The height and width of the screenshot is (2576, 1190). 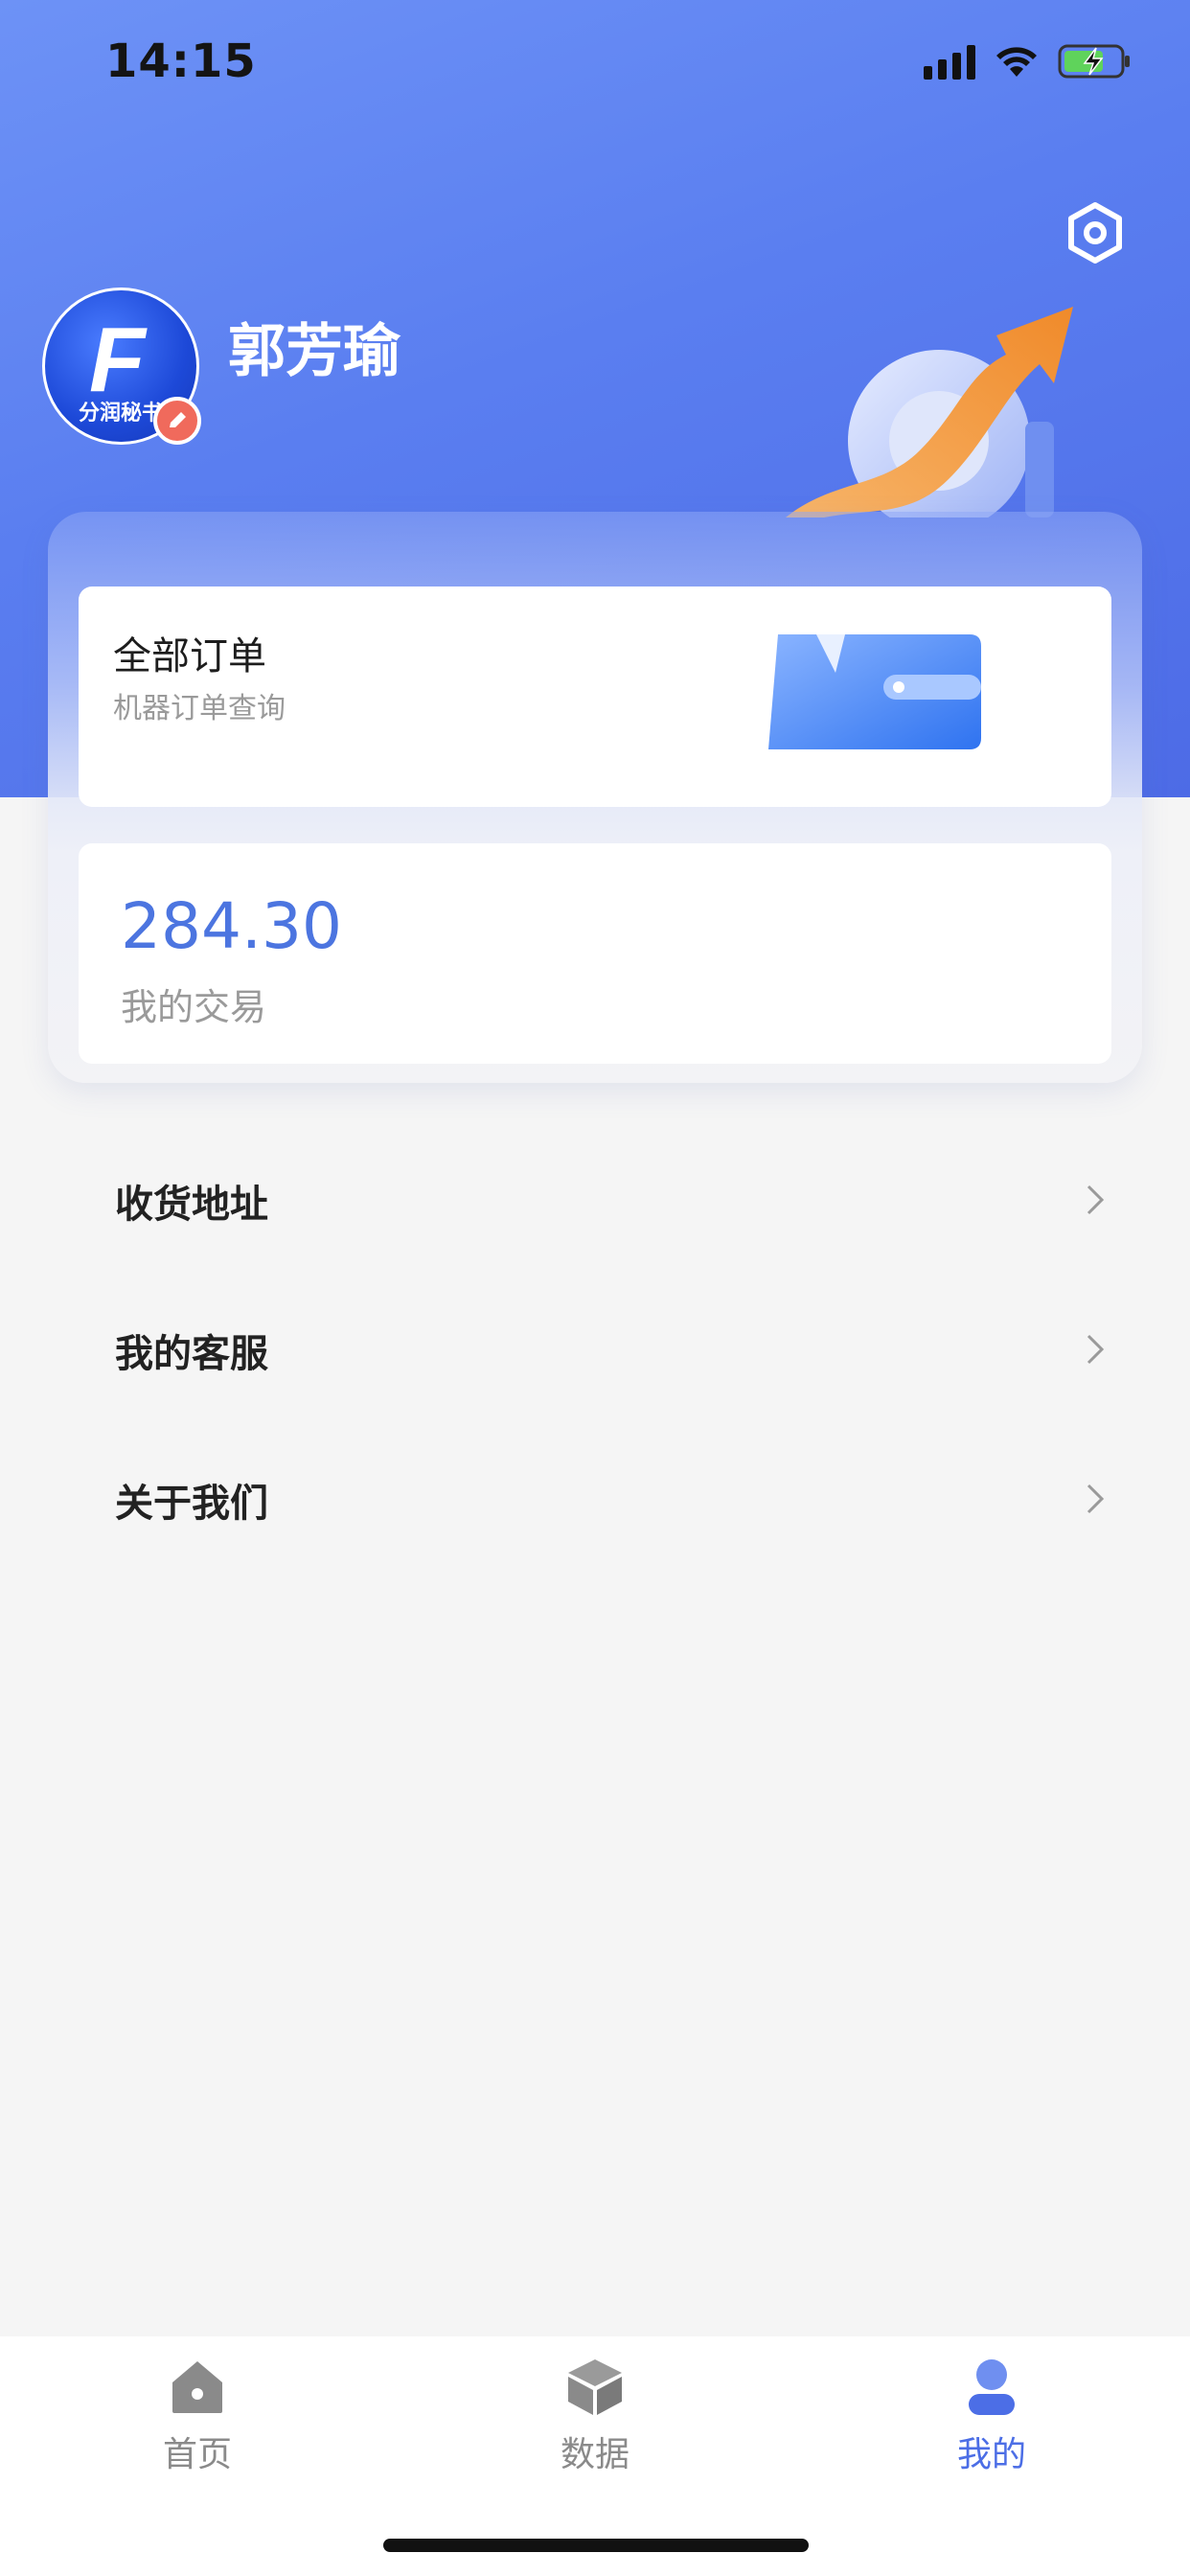 What do you see at coordinates (1096, 232) in the screenshot?
I see `settings-icon` at bounding box center [1096, 232].